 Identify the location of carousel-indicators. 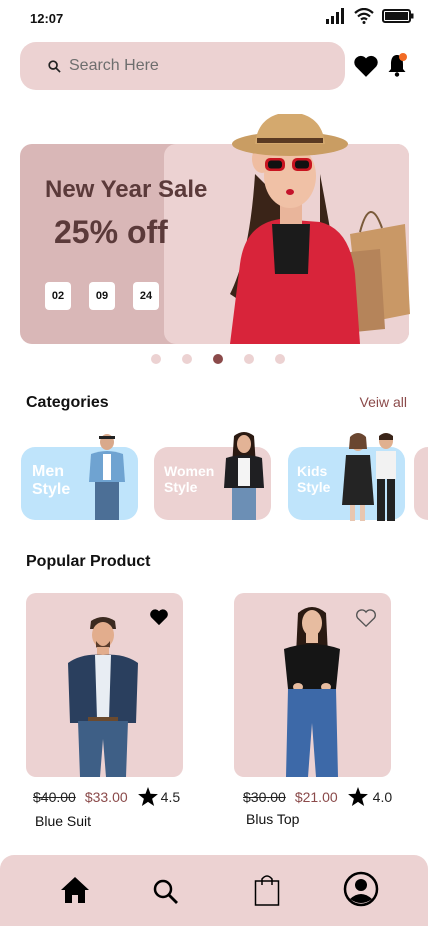
(218, 359).